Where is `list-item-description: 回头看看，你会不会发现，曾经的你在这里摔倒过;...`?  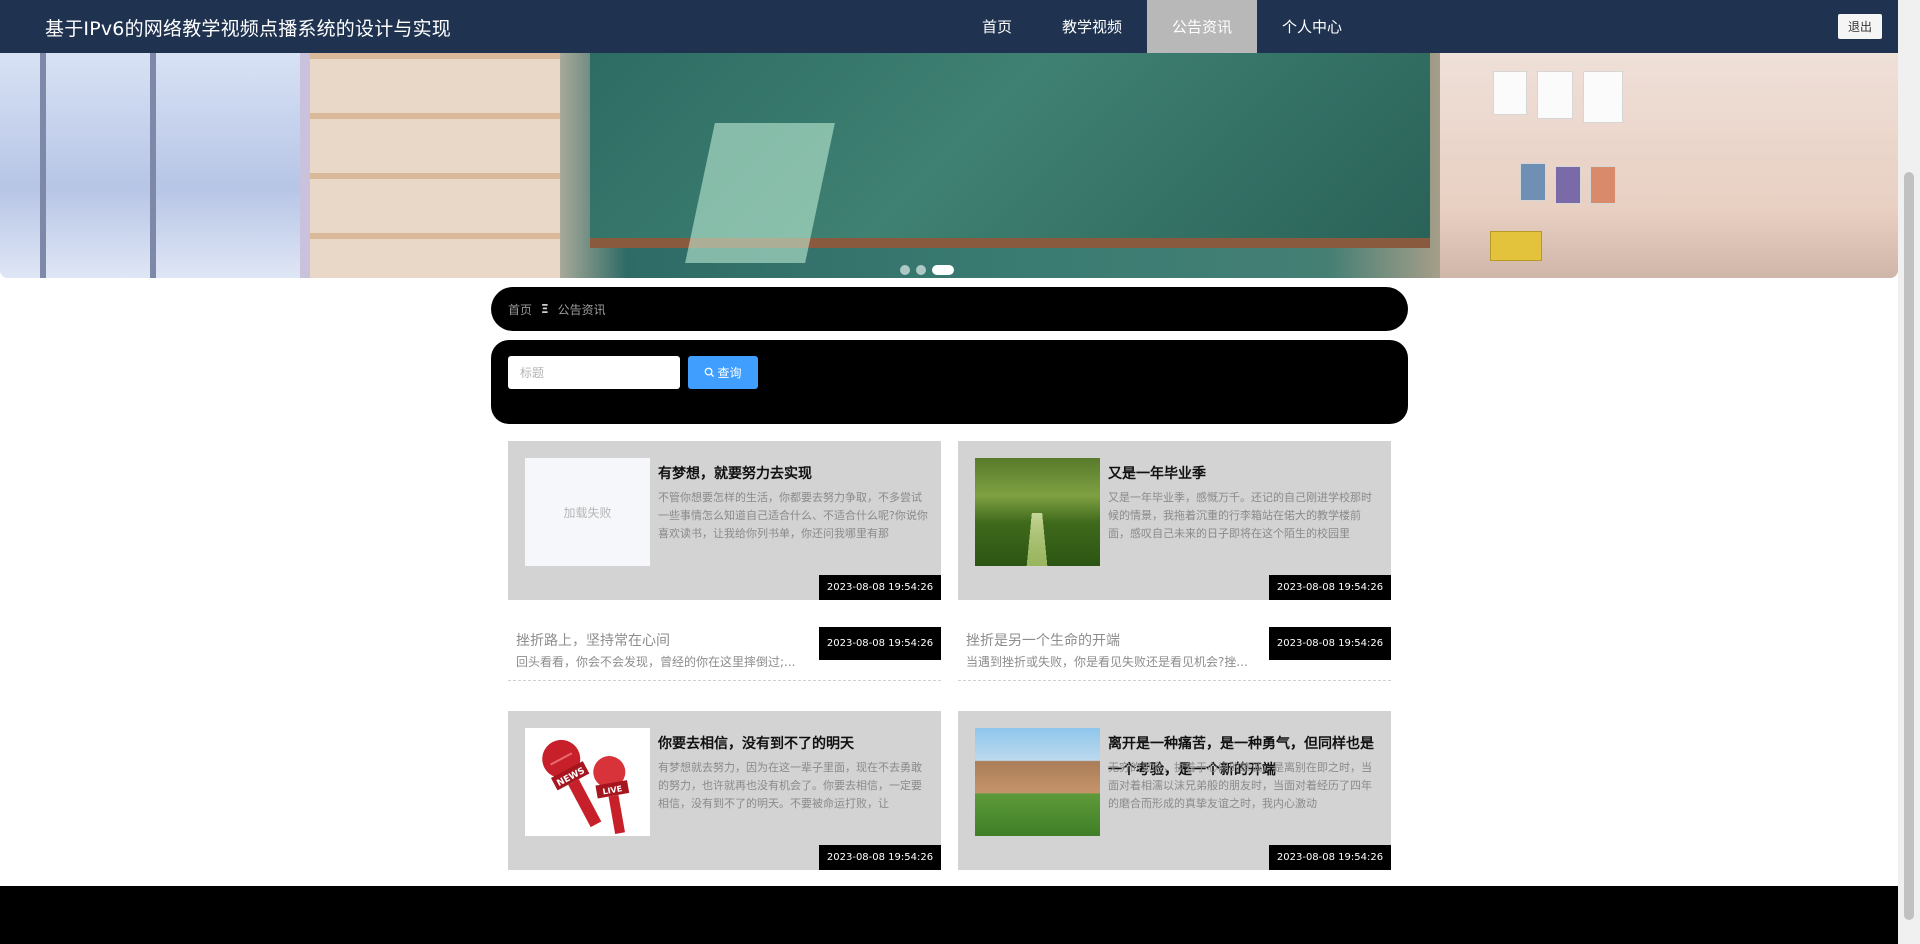
list-item-description: 回头看看，你会不会发现，曾经的你在这里摔倒过;... is located at coordinates (656, 662).